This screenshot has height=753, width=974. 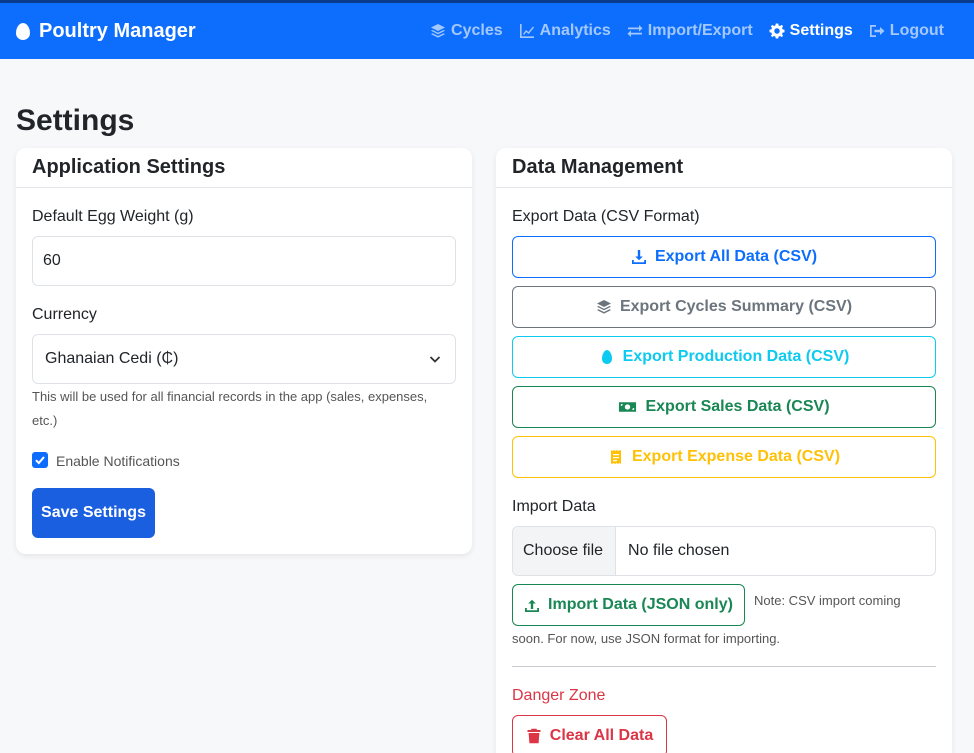 I want to click on choose-file-button: Choose file, so click(x=565, y=551).